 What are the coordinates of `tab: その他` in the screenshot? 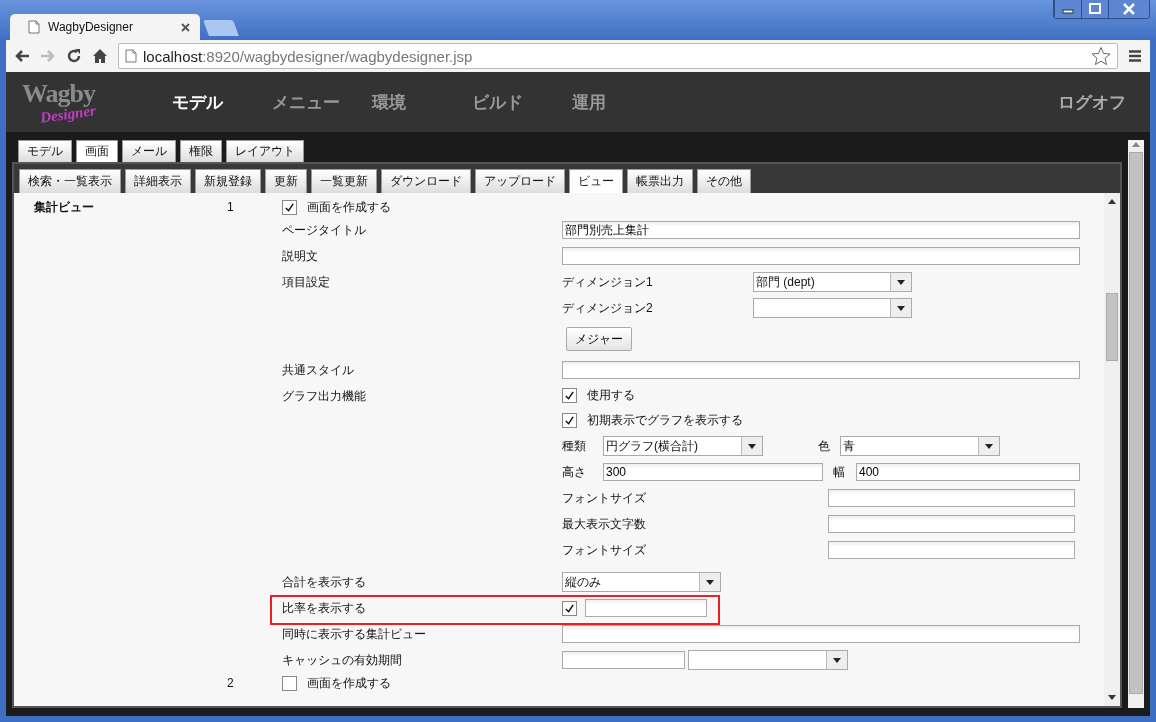 It's located at (724, 181).